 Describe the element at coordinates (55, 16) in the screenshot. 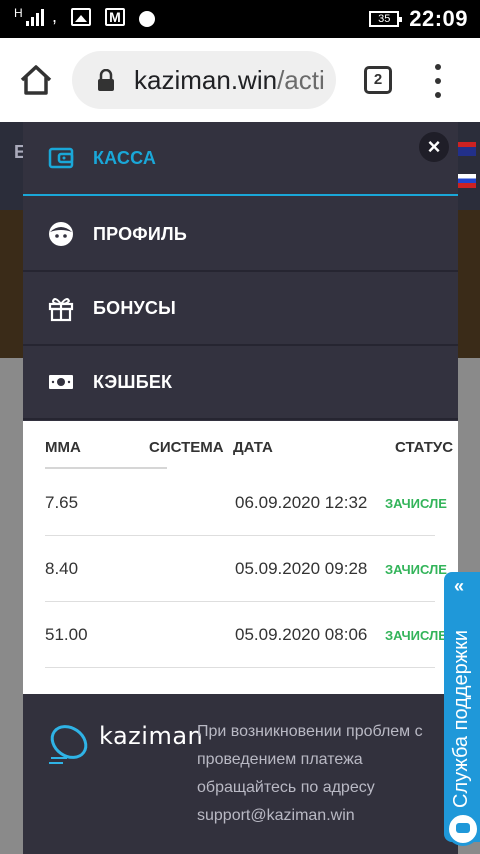

I see `data-indicator-icon: ,` at that location.